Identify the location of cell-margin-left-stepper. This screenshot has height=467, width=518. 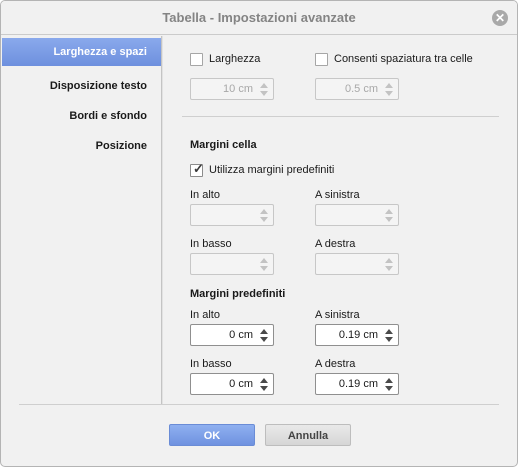
(357, 215).